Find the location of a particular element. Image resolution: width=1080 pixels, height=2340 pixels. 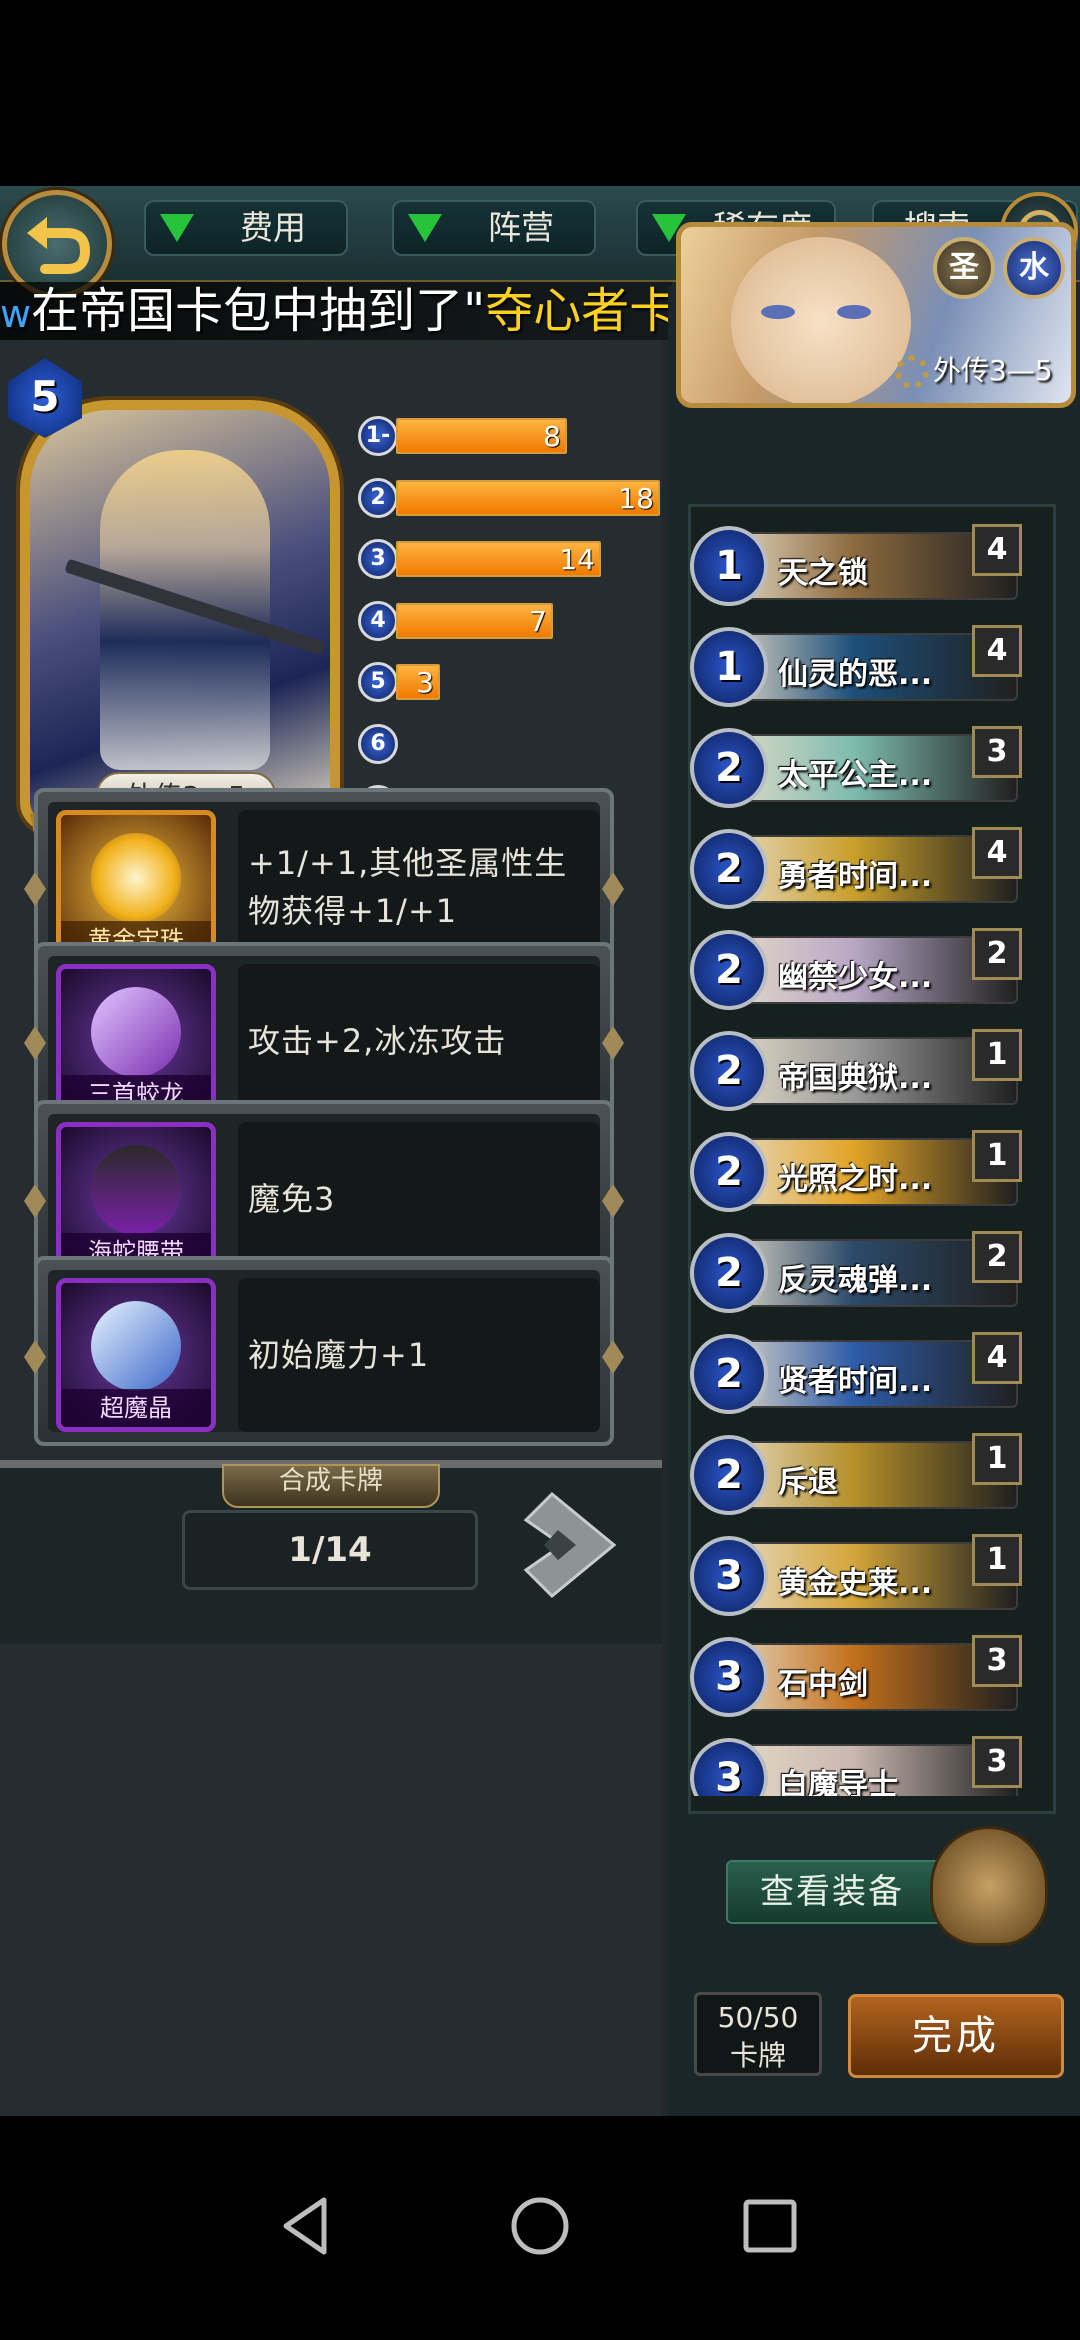

helmet-icon is located at coordinates (989, 1886).